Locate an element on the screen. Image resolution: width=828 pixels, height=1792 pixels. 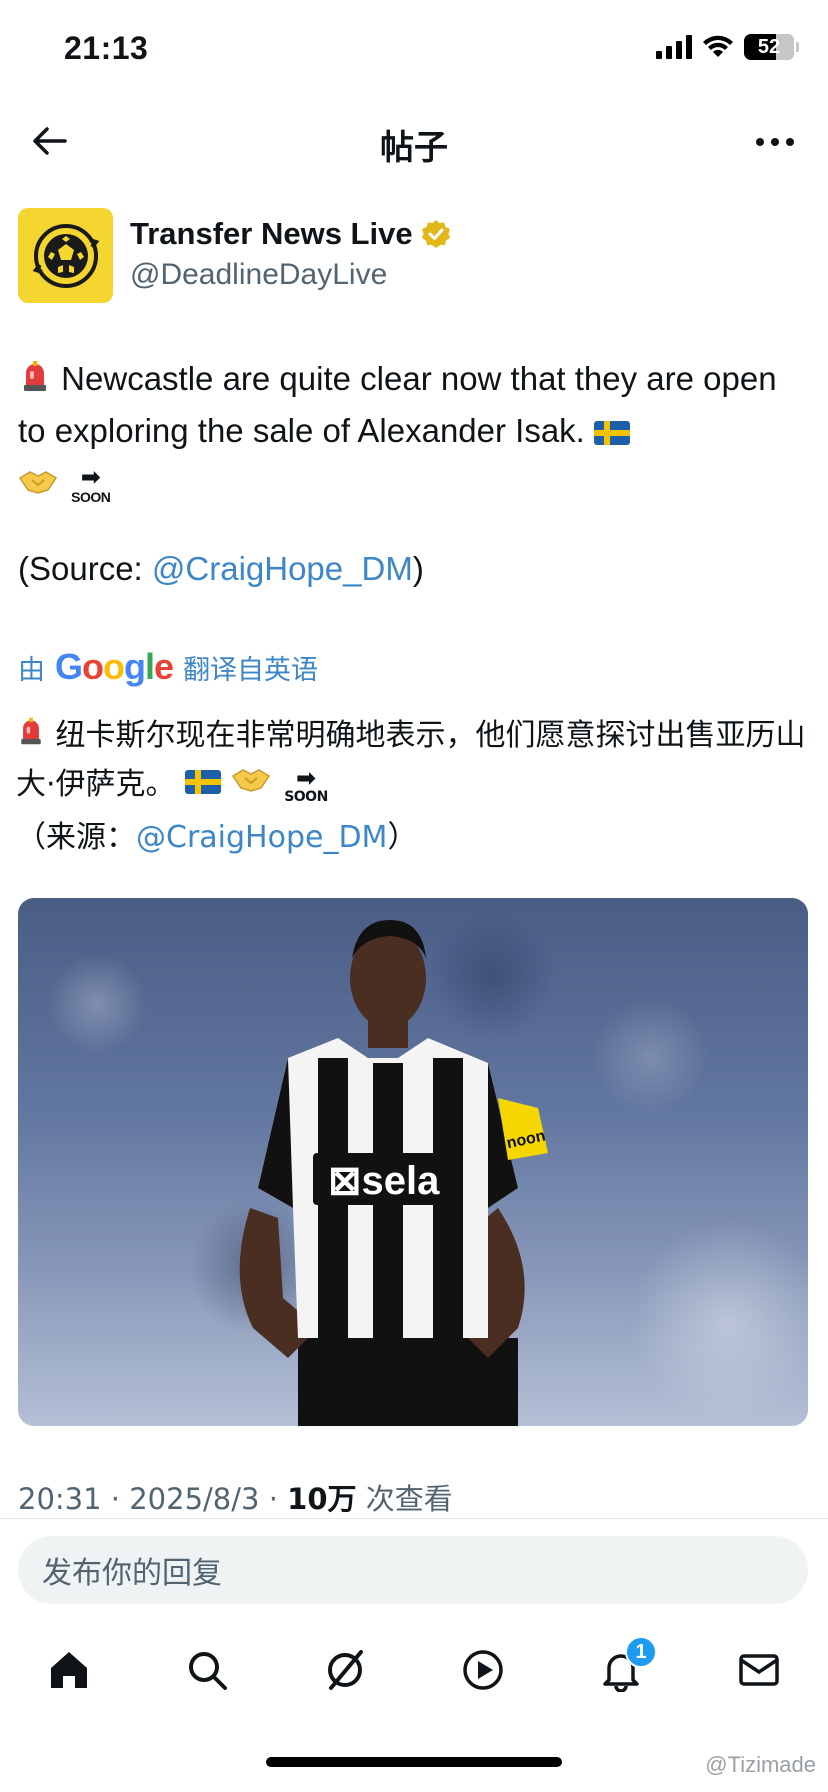
translated-text: 纽卡斯尔现在非常明确地表示，他们愿意探讨出售亚历山大·伊萨克。 ➡ SOON is located at coordinates (414, 760).